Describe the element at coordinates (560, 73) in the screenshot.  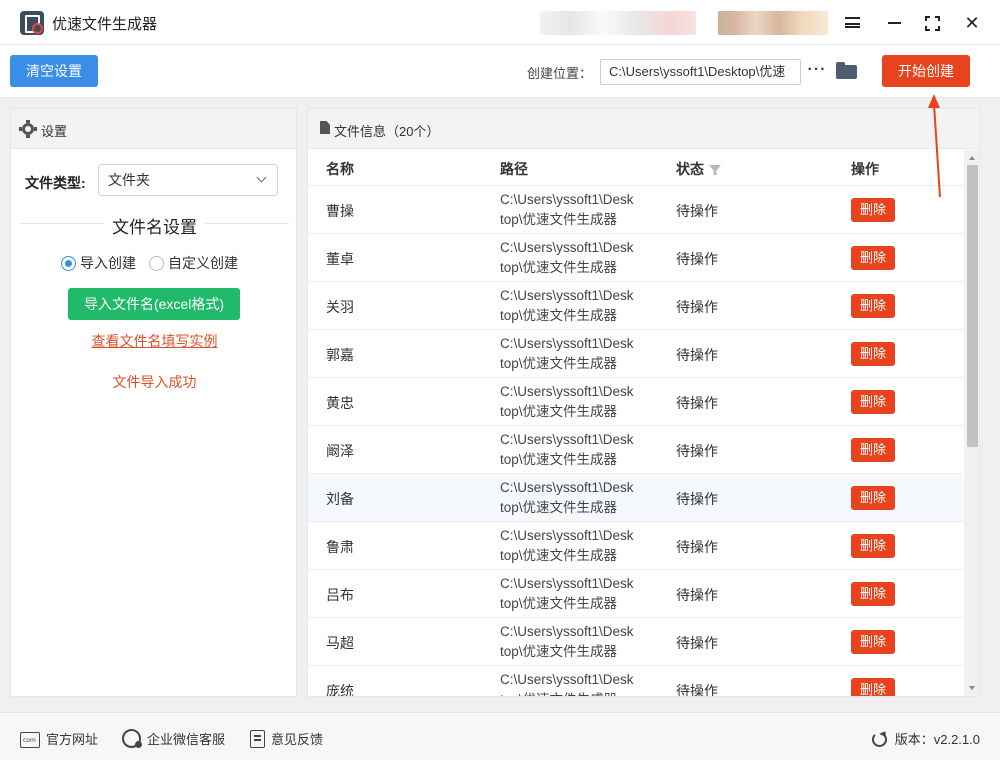
I see `location-label: 创建位置：` at that location.